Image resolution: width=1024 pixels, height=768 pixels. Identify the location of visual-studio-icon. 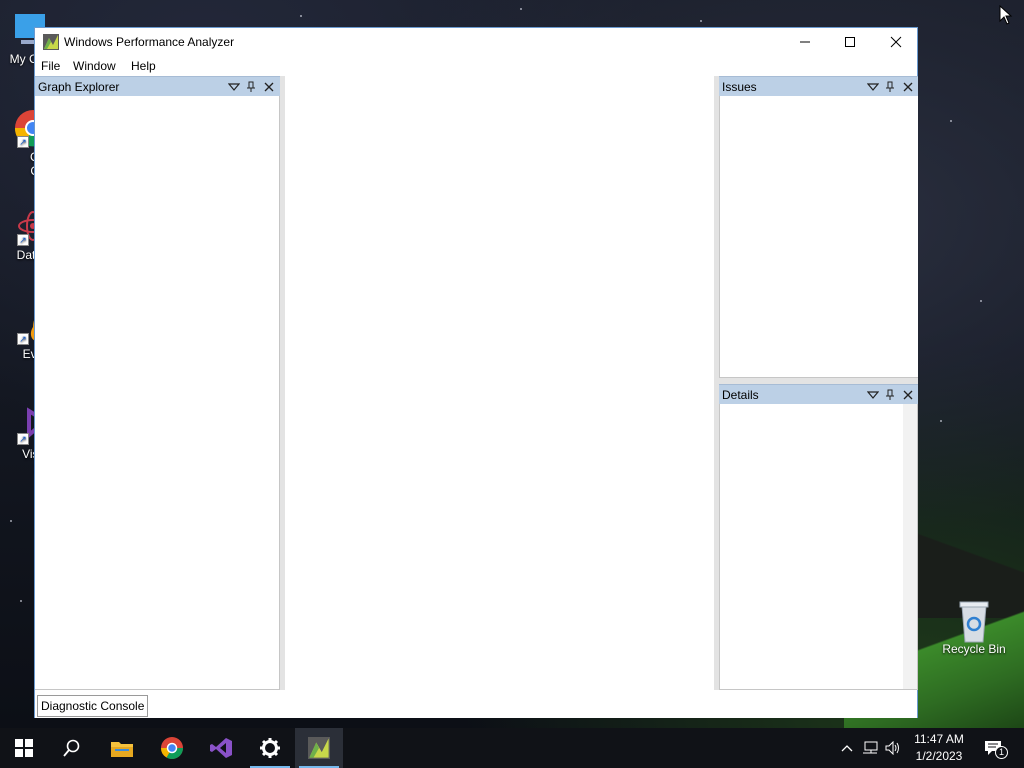
(221, 748).